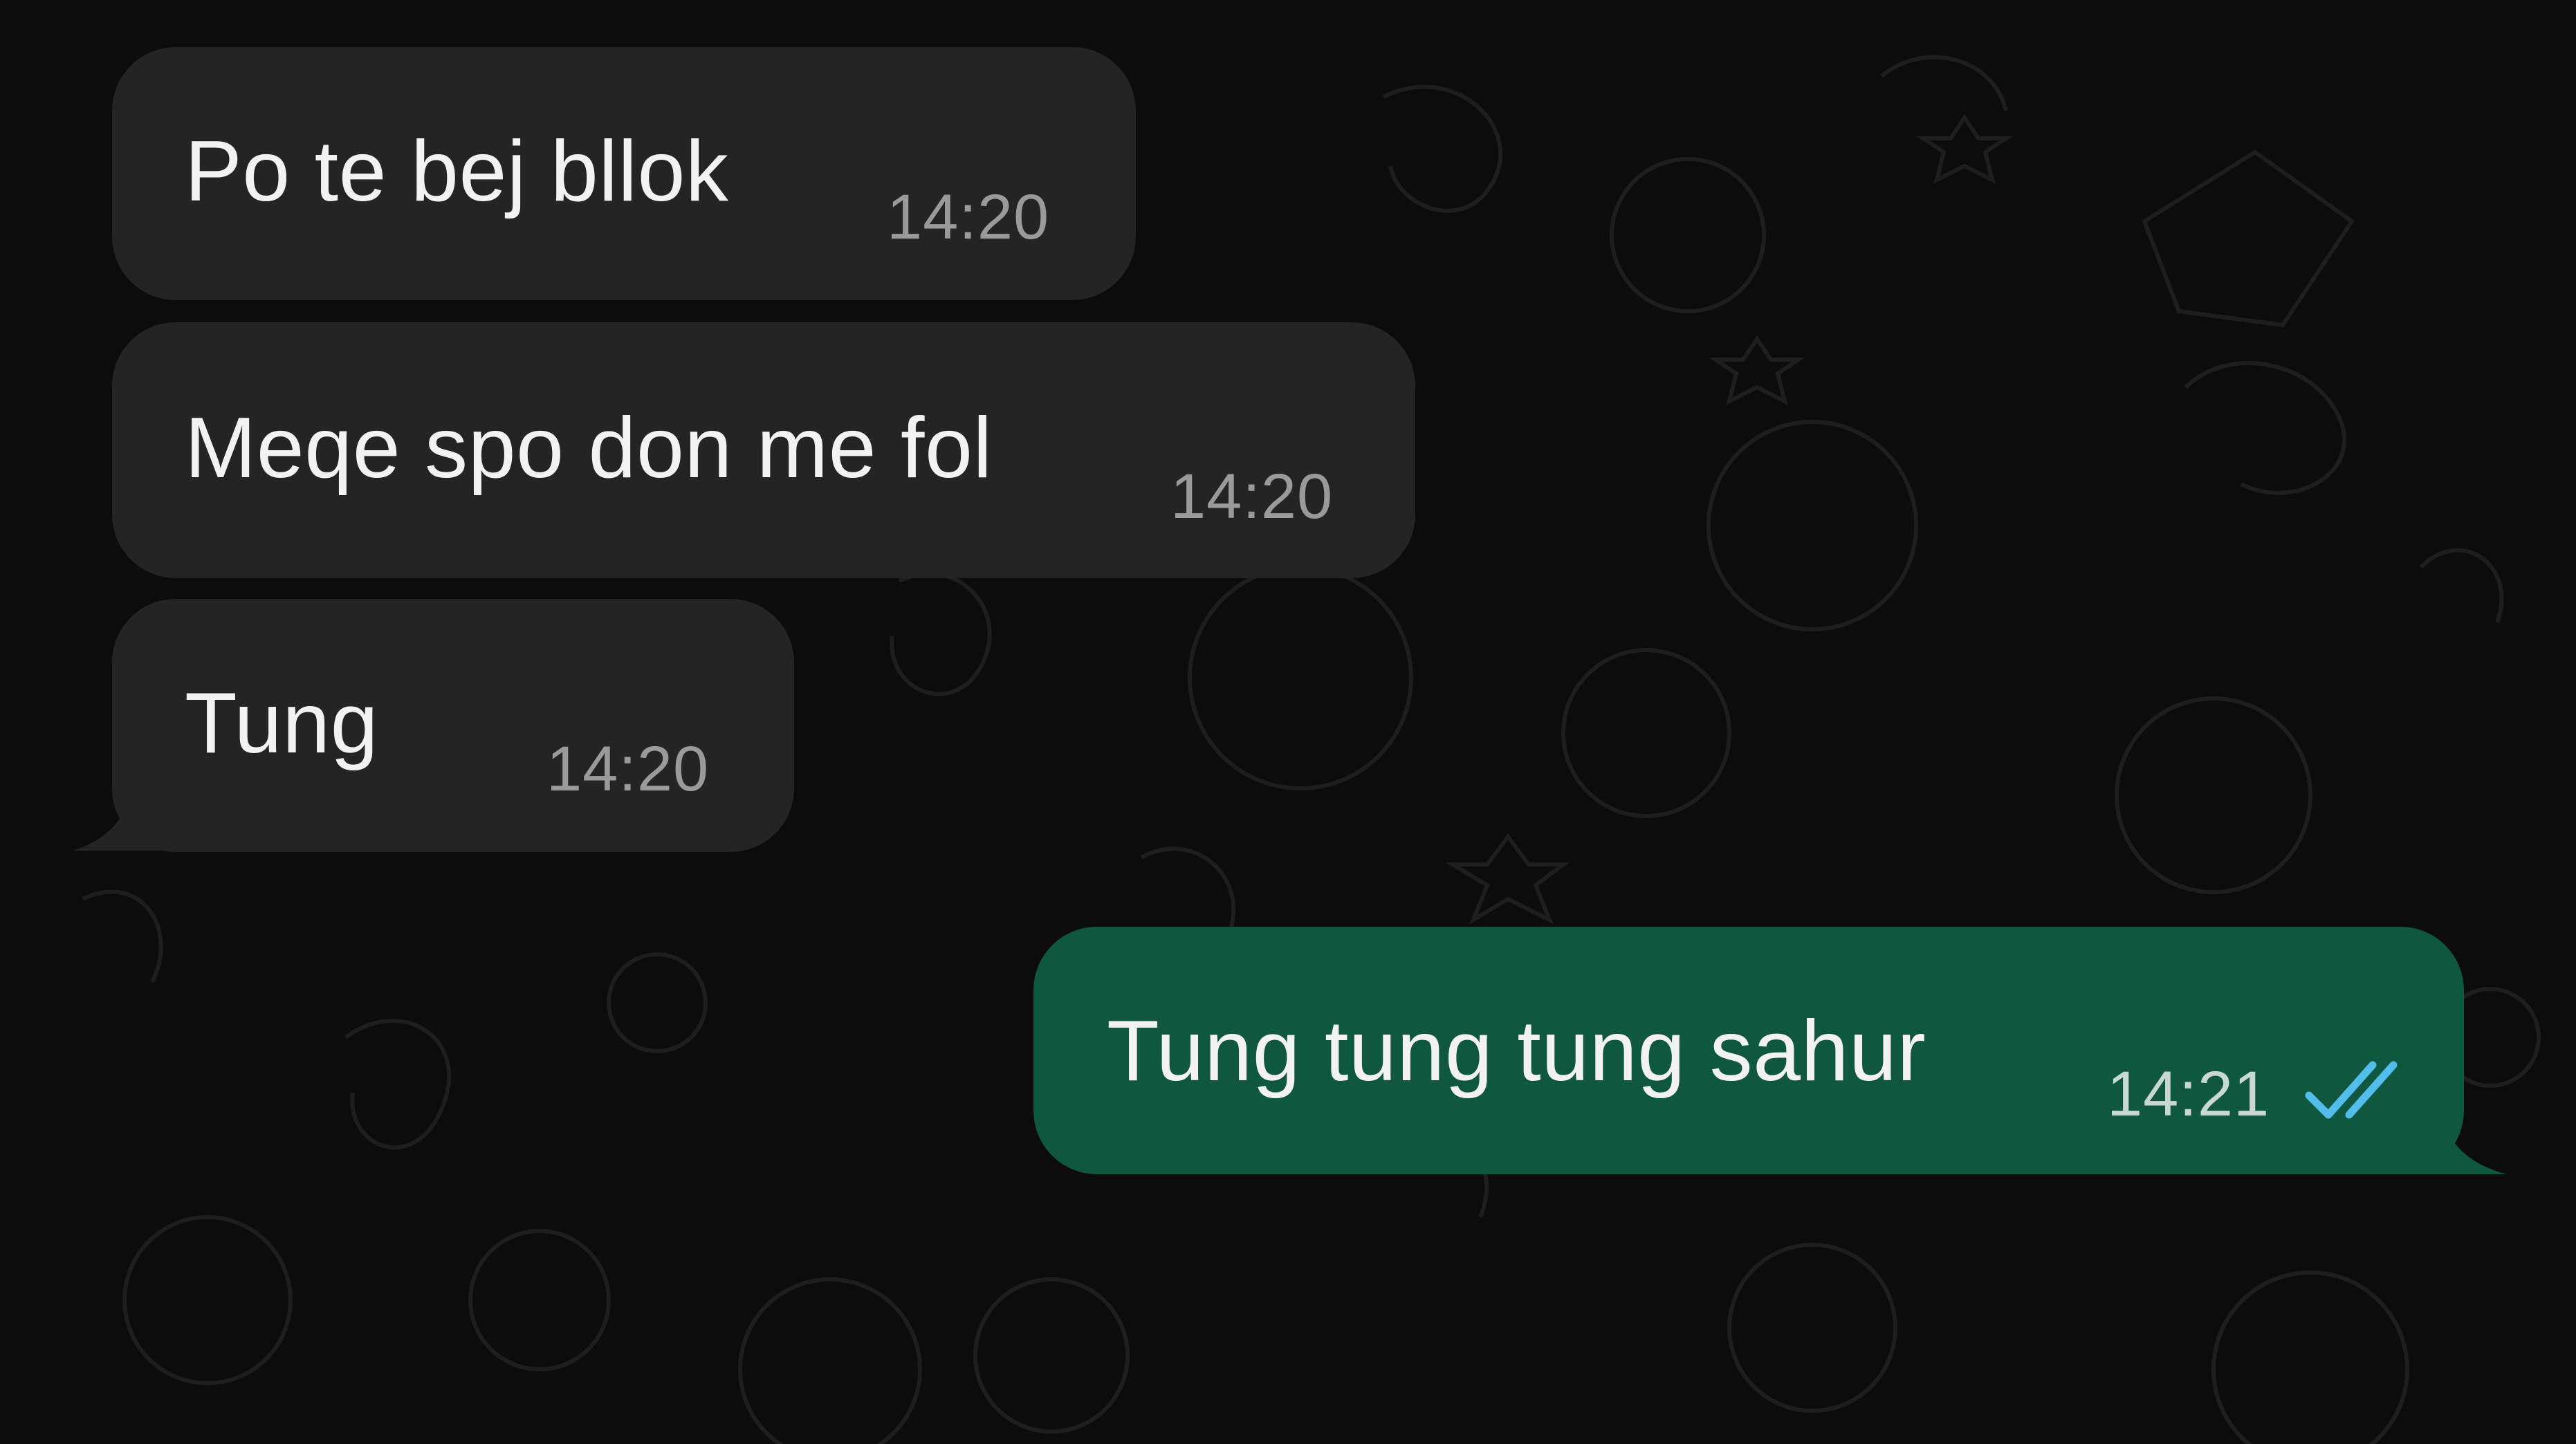 Image resolution: width=2576 pixels, height=1444 pixels. I want to click on message-bubble-incoming: Tung 14:20, so click(453, 725).